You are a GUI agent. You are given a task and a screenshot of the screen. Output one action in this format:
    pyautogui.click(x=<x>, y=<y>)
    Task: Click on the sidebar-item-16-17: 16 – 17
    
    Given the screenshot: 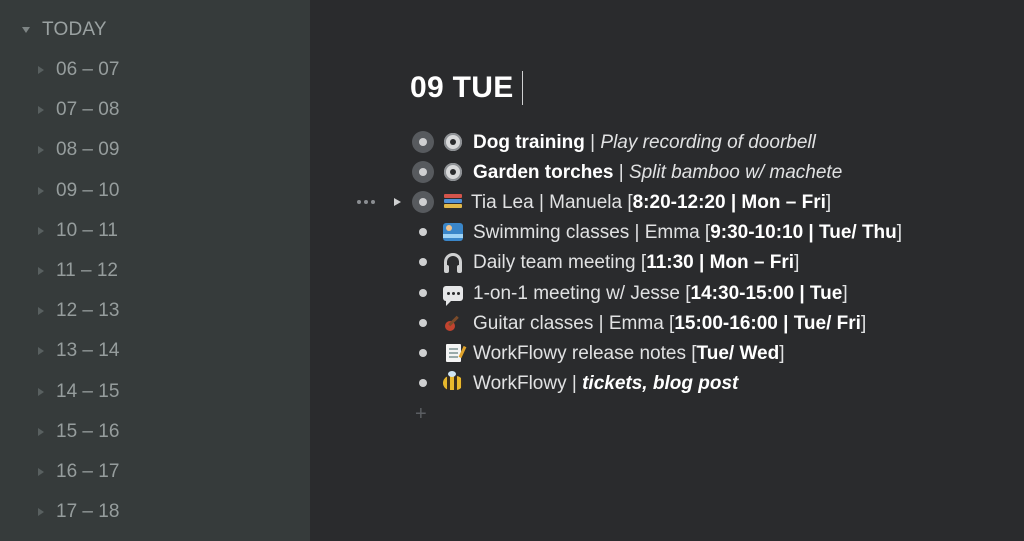 What is the action you would take?
    pyautogui.click(x=78, y=472)
    